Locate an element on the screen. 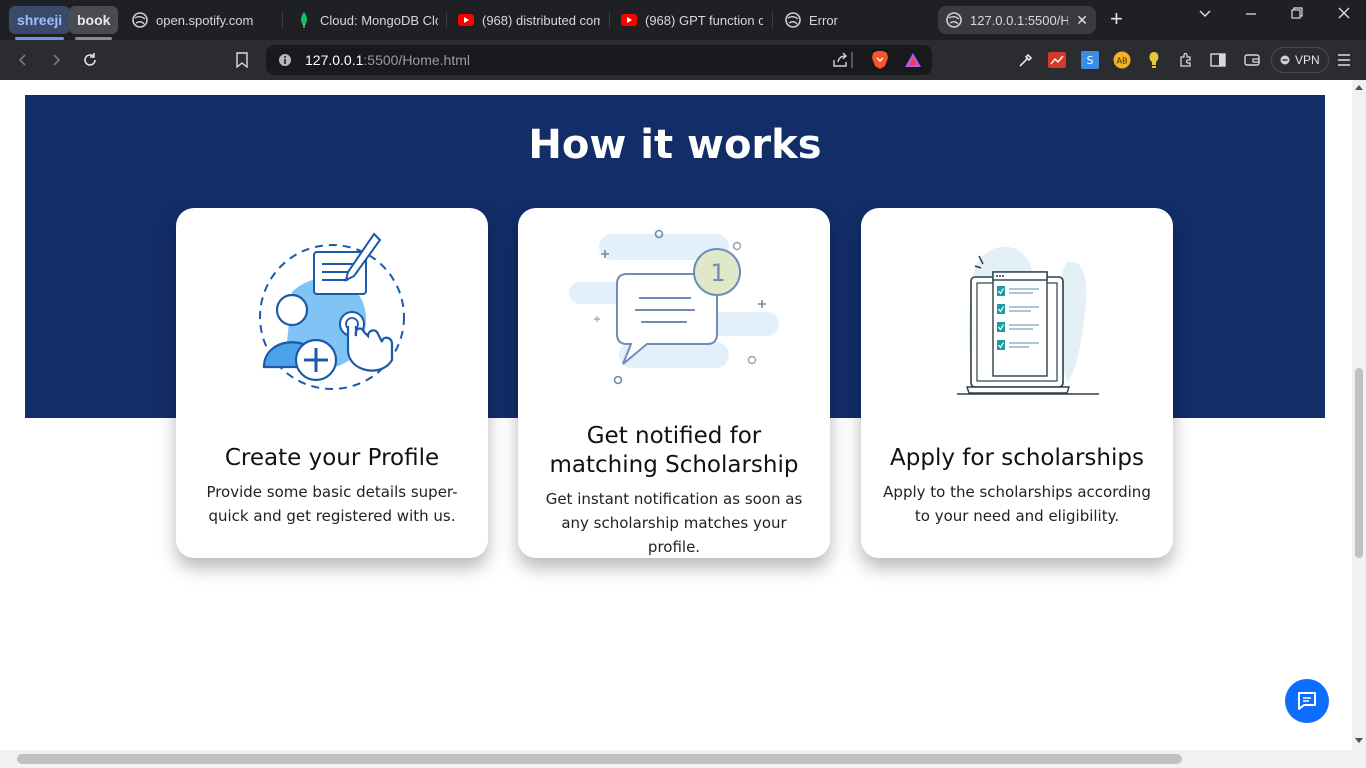  brave-rewards-icon is located at coordinates (913, 60).